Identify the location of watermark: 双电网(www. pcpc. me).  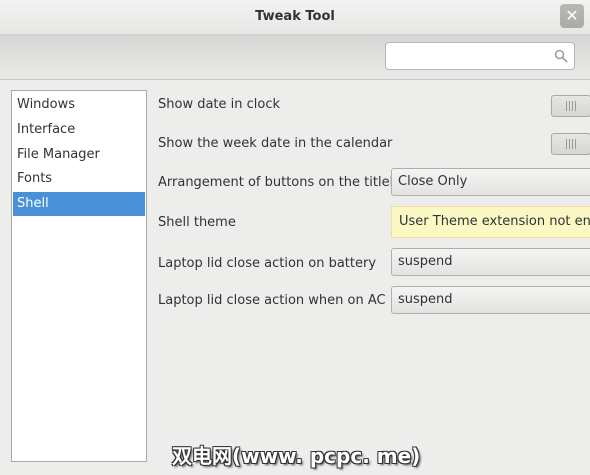
(296, 456).